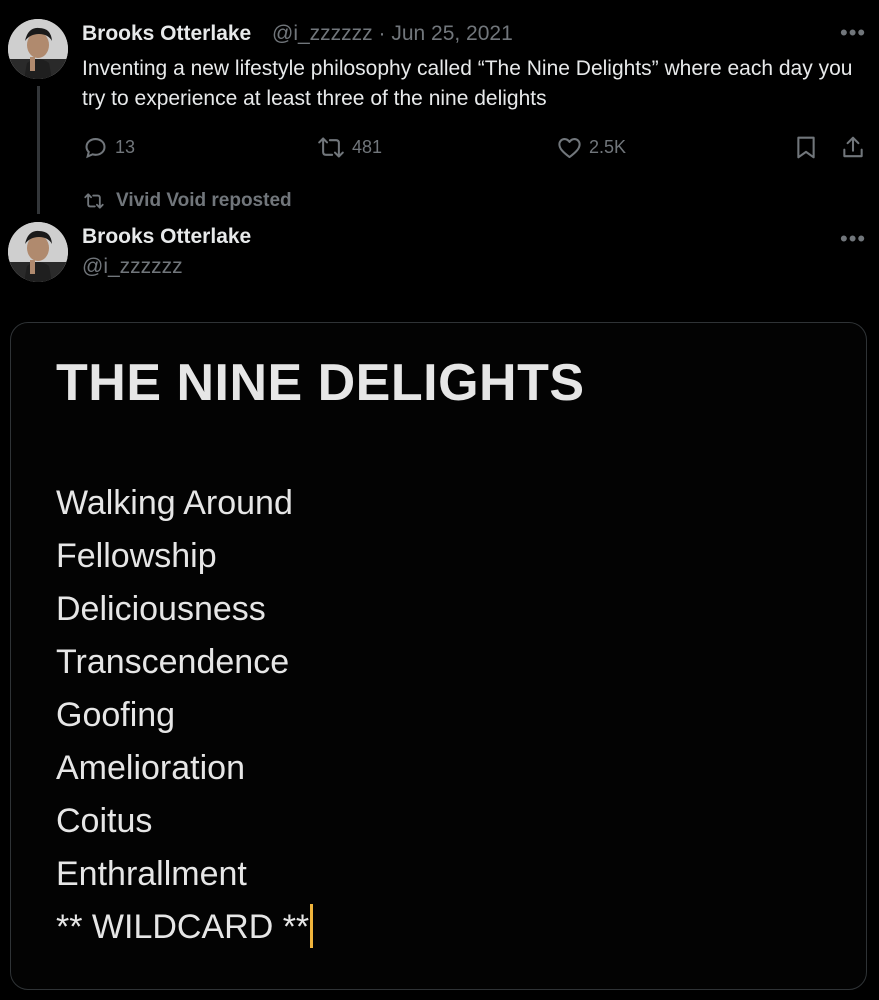 This screenshot has height=1000, width=879. What do you see at coordinates (125, 147) in the screenshot?
I see `reply-count: 13` at bounding box center [125, 147].